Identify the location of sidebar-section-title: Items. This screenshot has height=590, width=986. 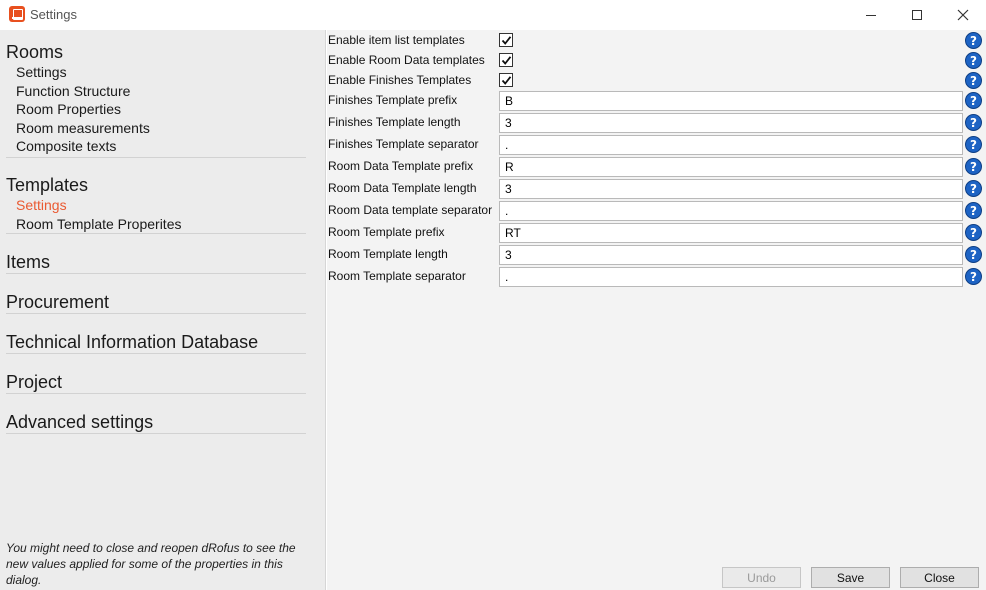
(156, 262).